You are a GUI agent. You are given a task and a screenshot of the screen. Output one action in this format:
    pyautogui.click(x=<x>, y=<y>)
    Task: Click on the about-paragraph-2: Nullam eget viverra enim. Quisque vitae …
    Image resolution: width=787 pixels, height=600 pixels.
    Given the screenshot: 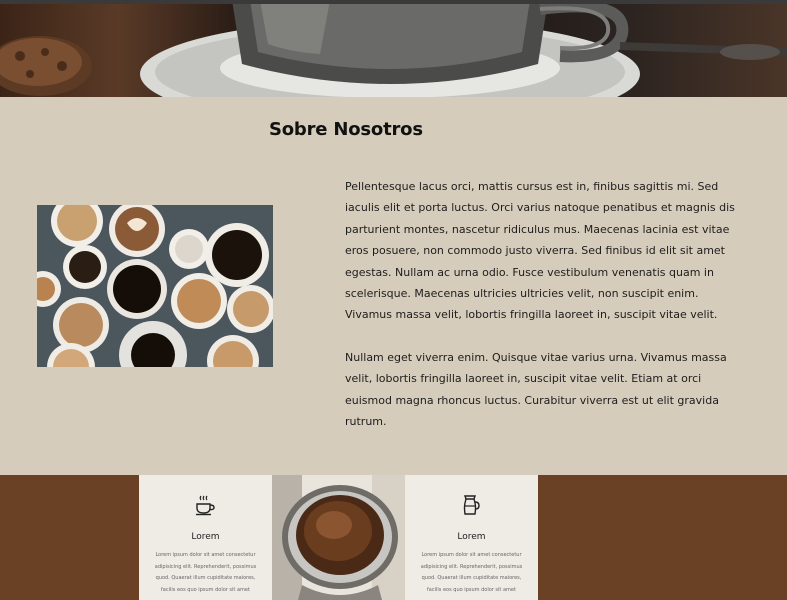 What is the action you would take?
    pyautogui.click(x=536, y=389)
    